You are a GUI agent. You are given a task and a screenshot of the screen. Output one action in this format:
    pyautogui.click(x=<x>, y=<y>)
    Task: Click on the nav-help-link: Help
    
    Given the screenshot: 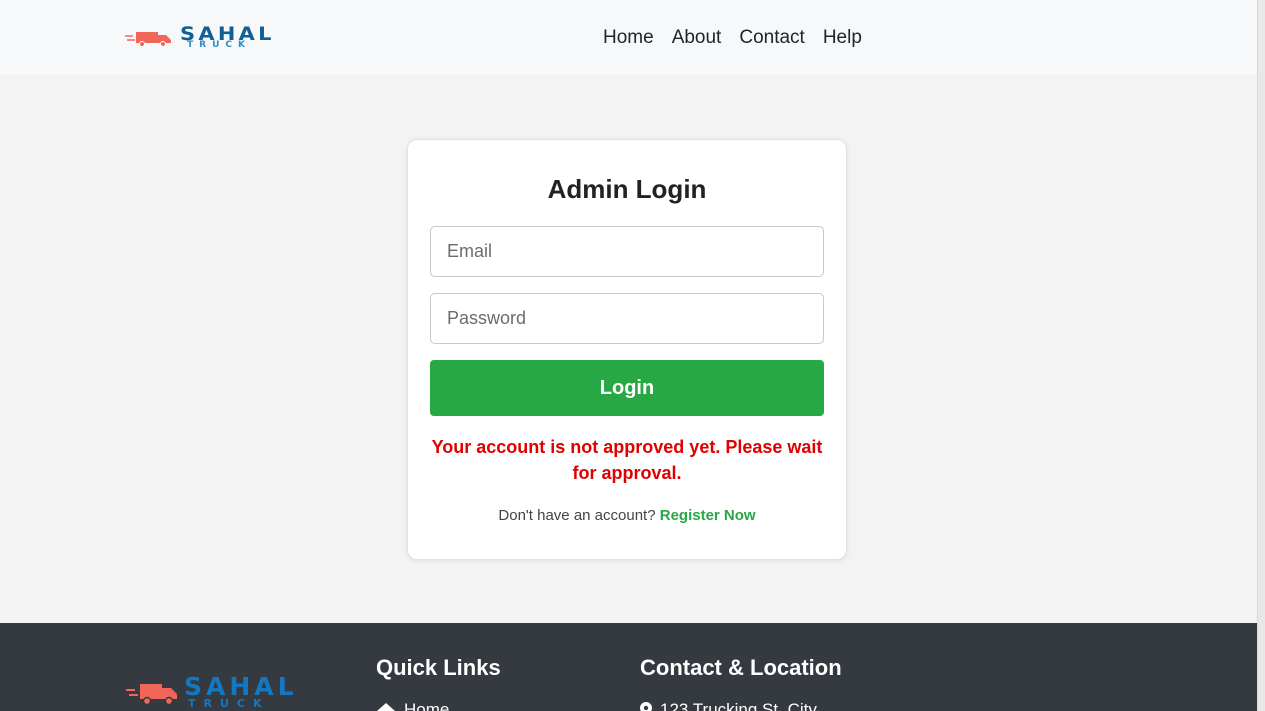 What is the action you would take?
    pyautogui.click(x=842, y=38)
    